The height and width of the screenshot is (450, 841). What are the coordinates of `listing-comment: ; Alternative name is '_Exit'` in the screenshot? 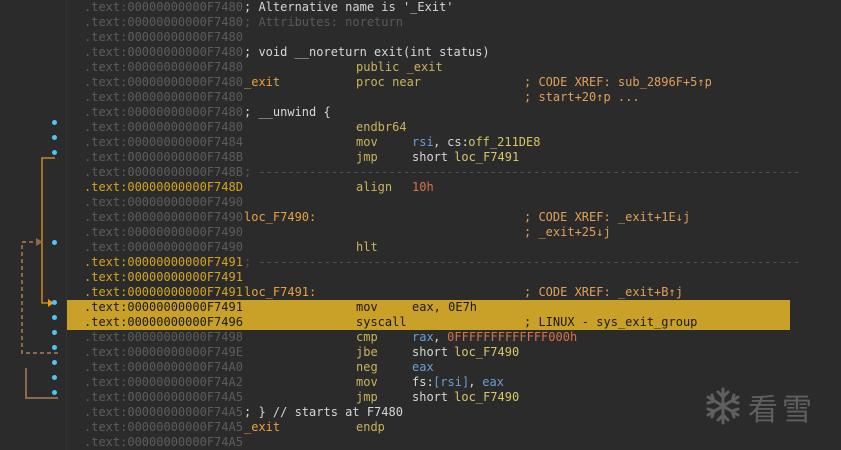 It's located at (349, 7).